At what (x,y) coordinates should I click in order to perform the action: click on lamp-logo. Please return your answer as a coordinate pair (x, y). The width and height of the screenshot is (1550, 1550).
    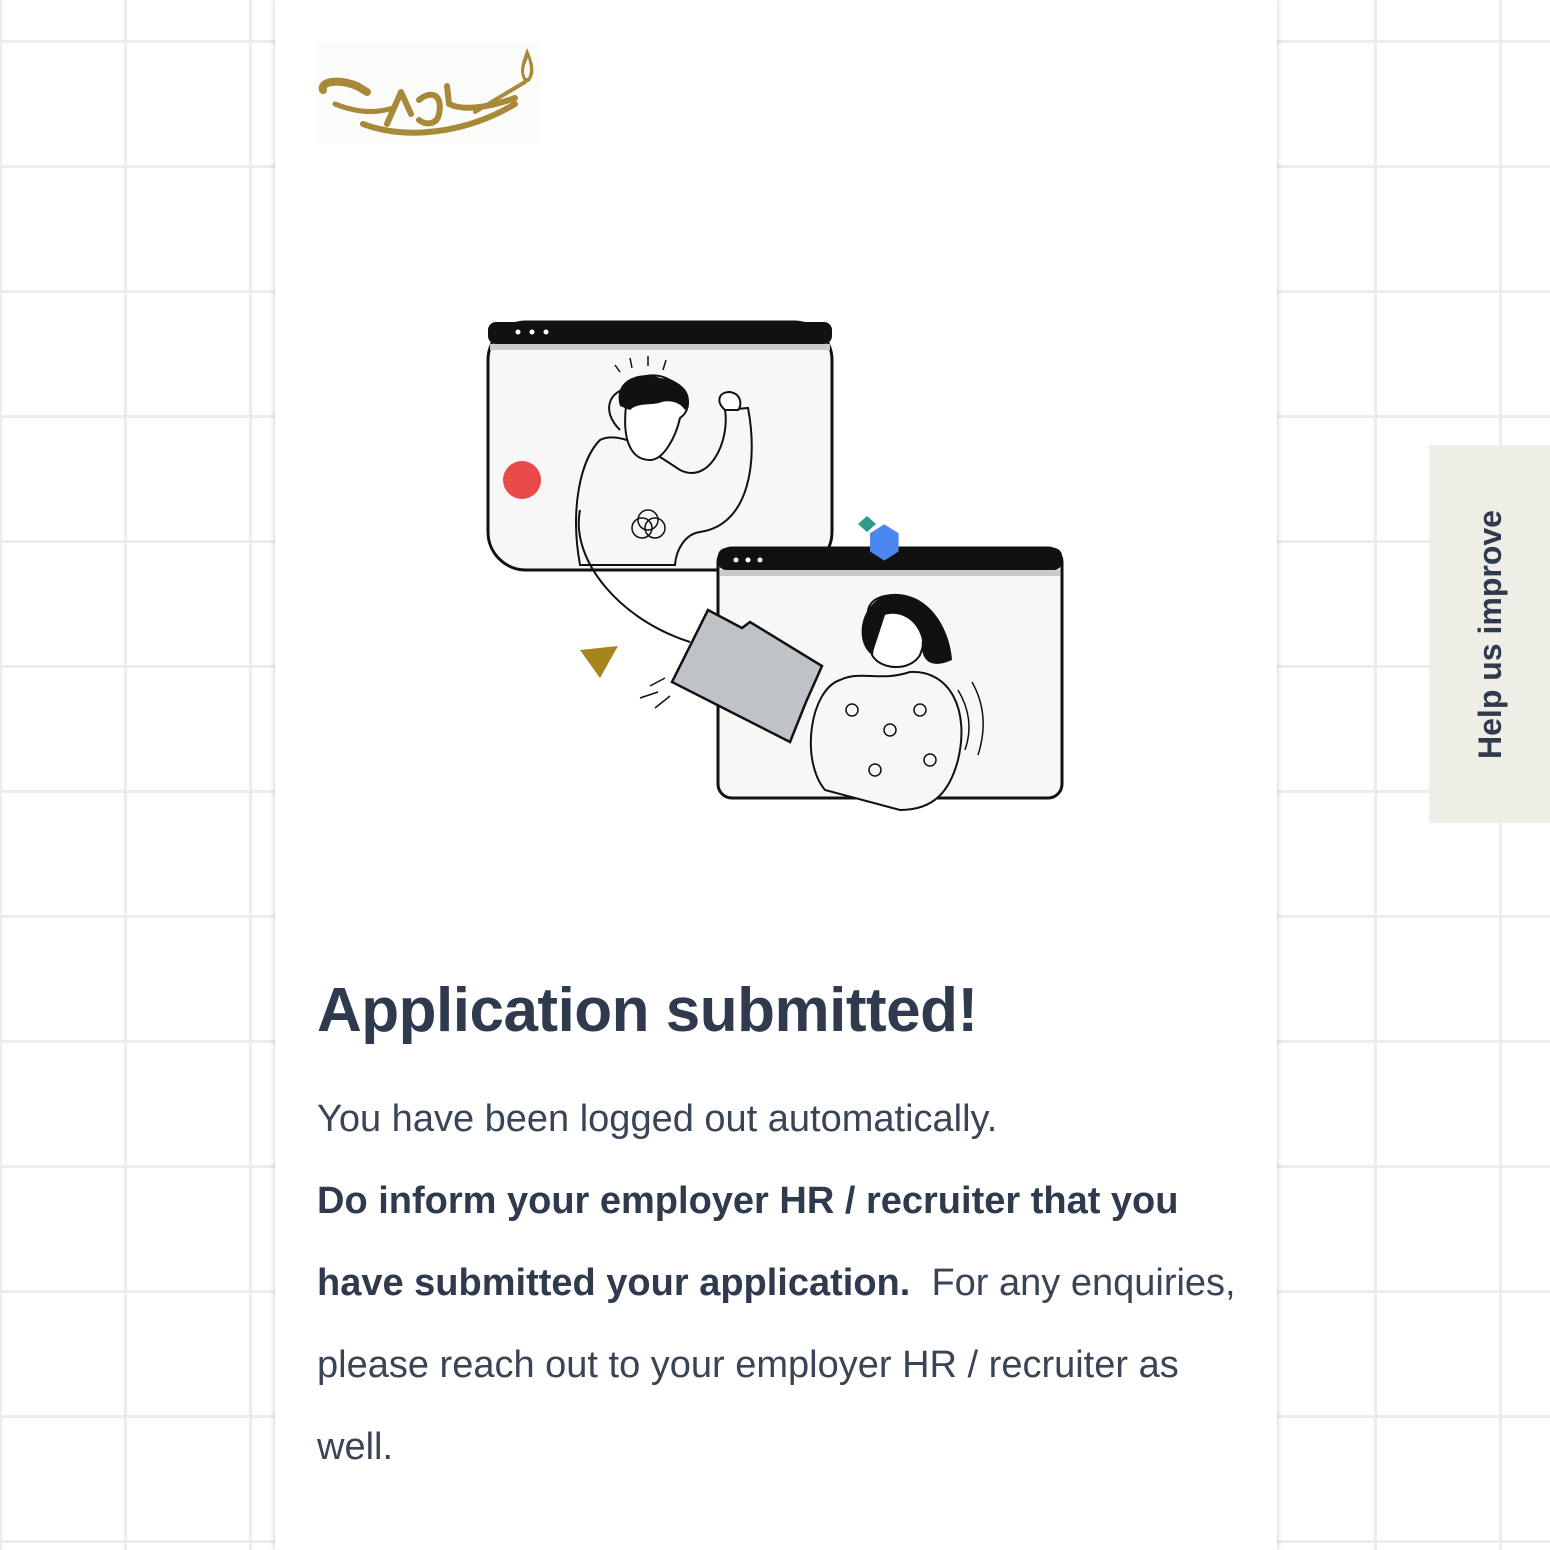
    Looking at the image, I should click on (427, 93).